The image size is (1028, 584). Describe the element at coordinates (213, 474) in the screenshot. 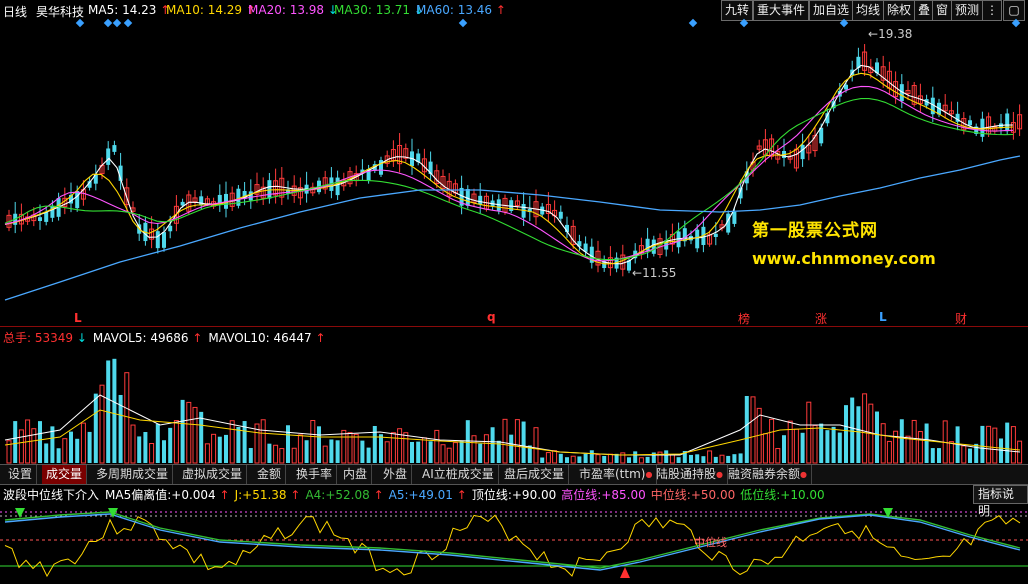

I see `tab-3: 虚拟成交量` at that location.